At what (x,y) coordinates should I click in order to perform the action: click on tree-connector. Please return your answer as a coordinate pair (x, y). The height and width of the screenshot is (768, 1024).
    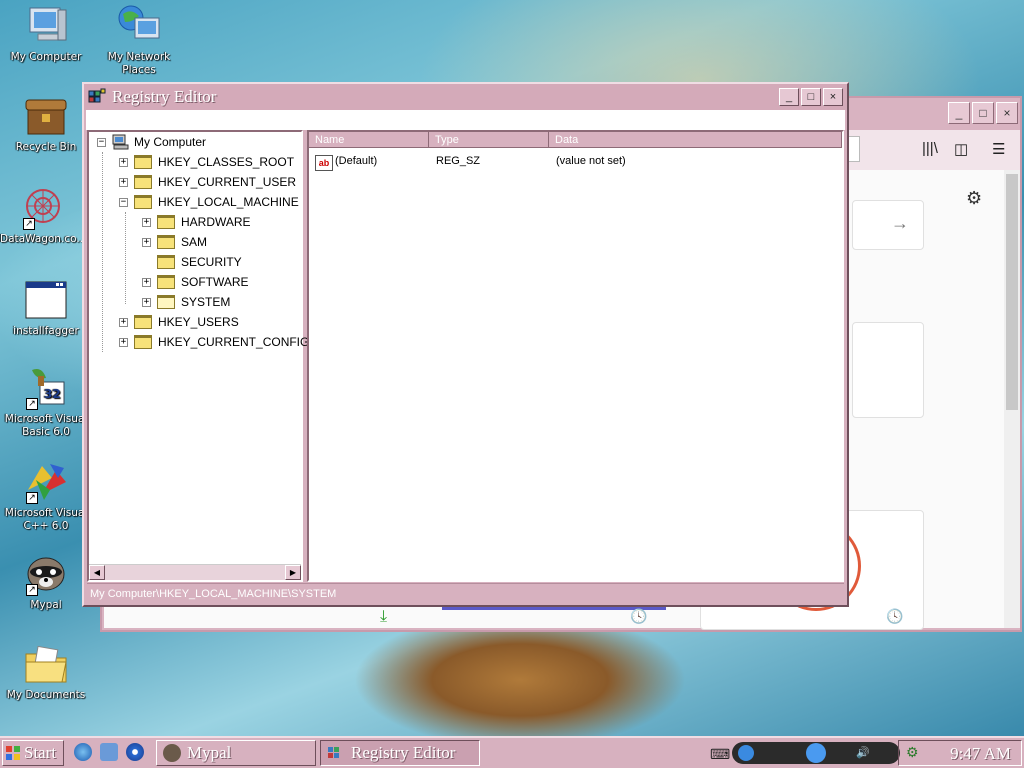
    Looking at the image, I should click on (102, 252).